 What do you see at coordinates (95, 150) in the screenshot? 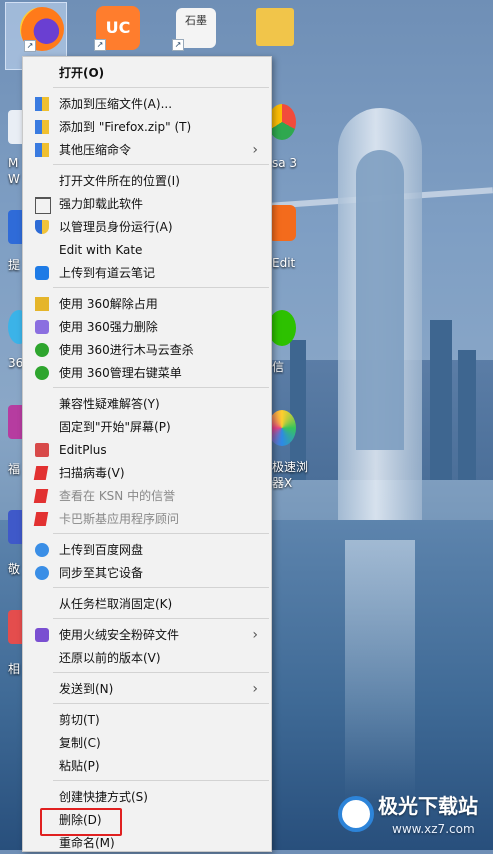
I see `menu-item-label: 其他压缩命令` at bounding box center [95, 150].